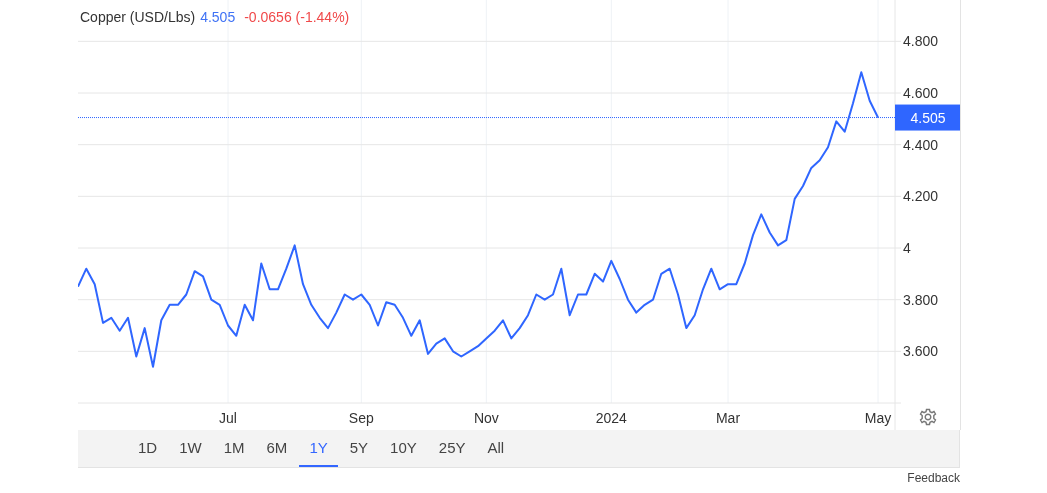  What do you see at coordinates (878, 418) in the screenshot?
I see `x-axis-label: May` at bounding box center [878, 418].